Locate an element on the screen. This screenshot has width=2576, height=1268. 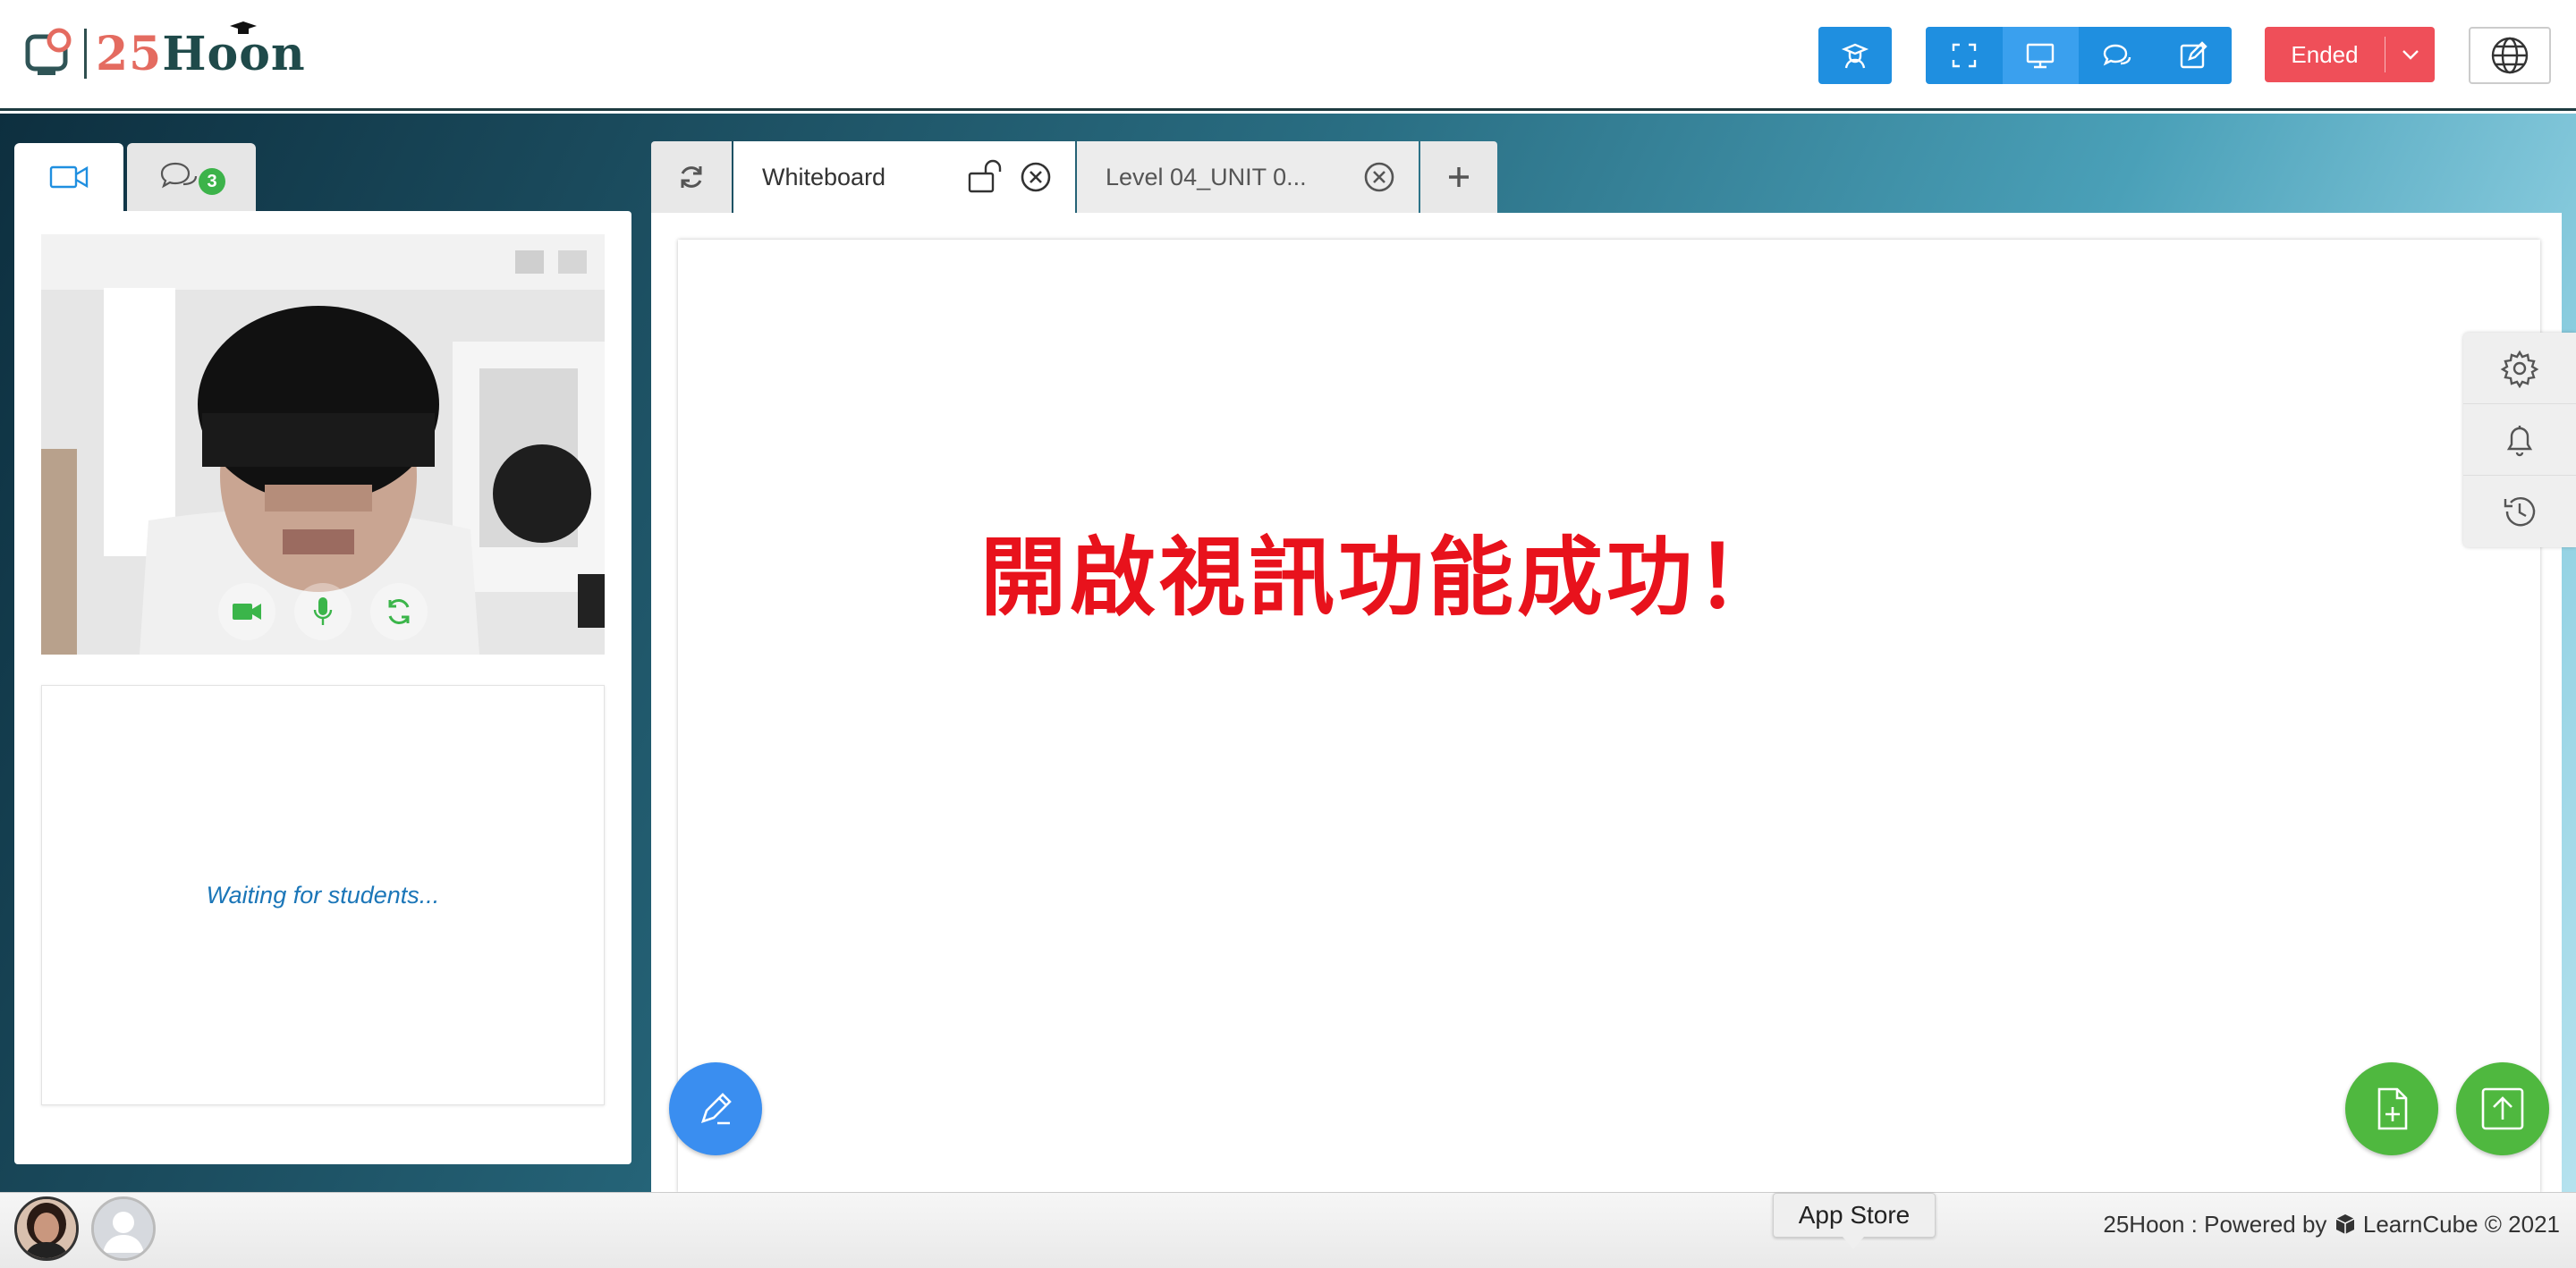
add-file-icon is located at coordinates (2392, 1108).